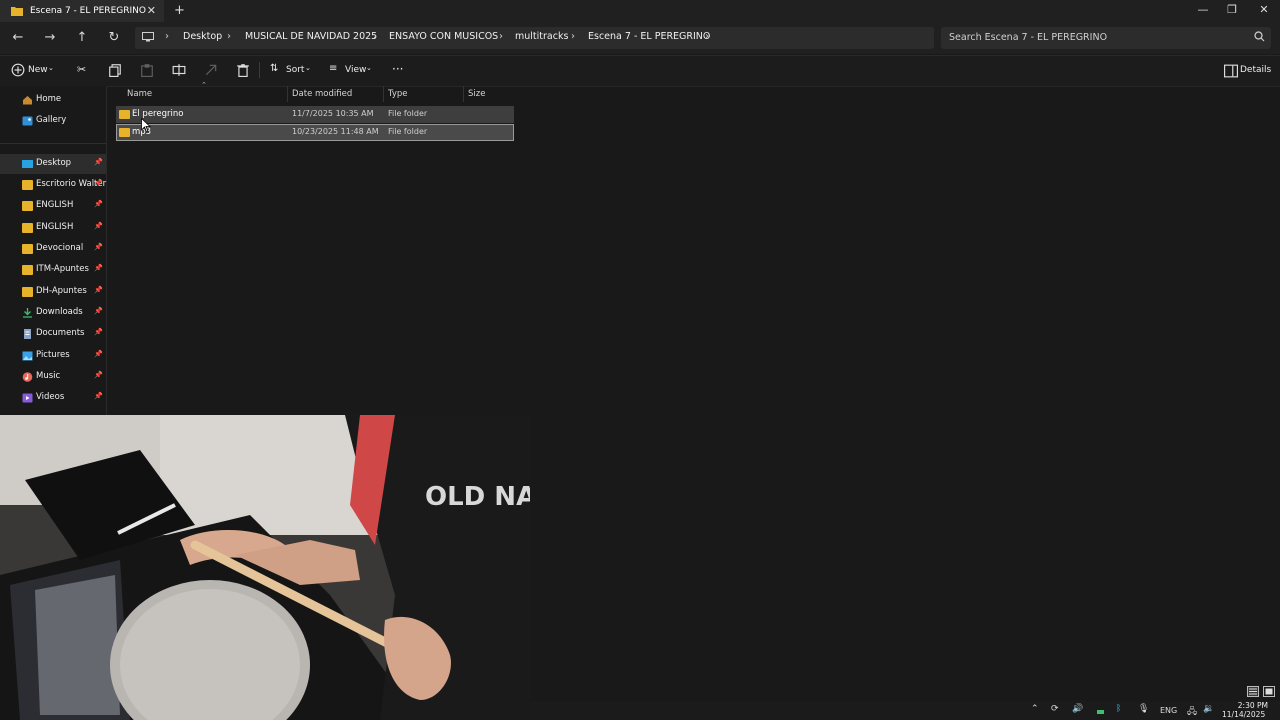 The width and height of the screenshot is (1280, 720). Describe the element at coordinates (53, 377) in the screenshot. I see `sidebar-item-music: Music 📌` at that location.